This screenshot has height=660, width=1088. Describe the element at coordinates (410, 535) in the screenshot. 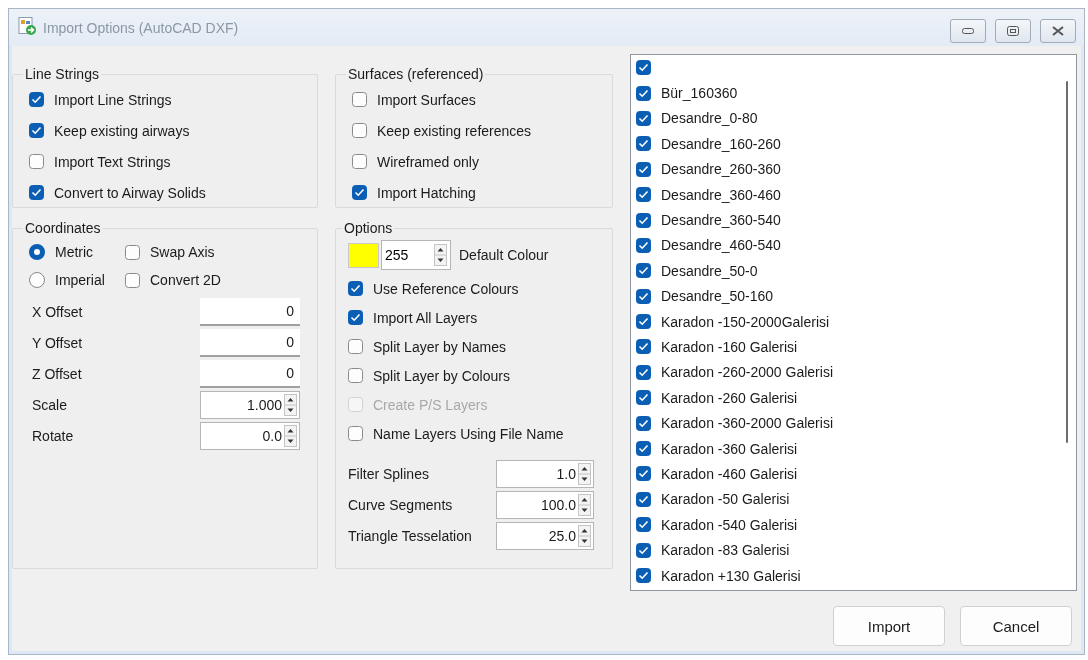

I see `field-label: Triangle Tesselation` at that location.